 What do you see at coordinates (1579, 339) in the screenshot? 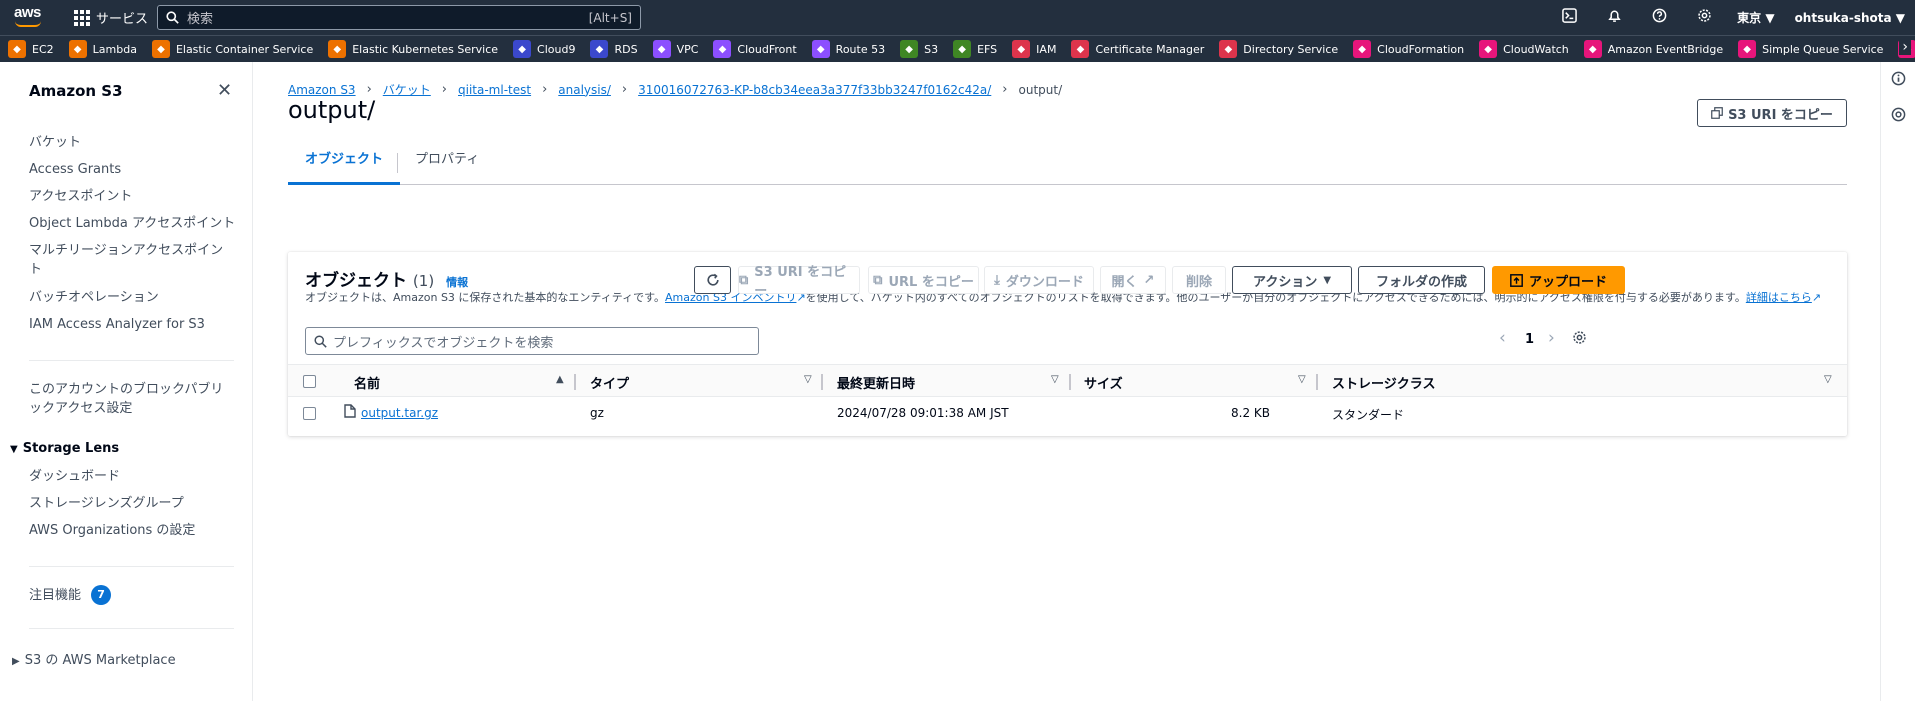
I see `preferences-gear-icon` at bounding box center [1579, 339].